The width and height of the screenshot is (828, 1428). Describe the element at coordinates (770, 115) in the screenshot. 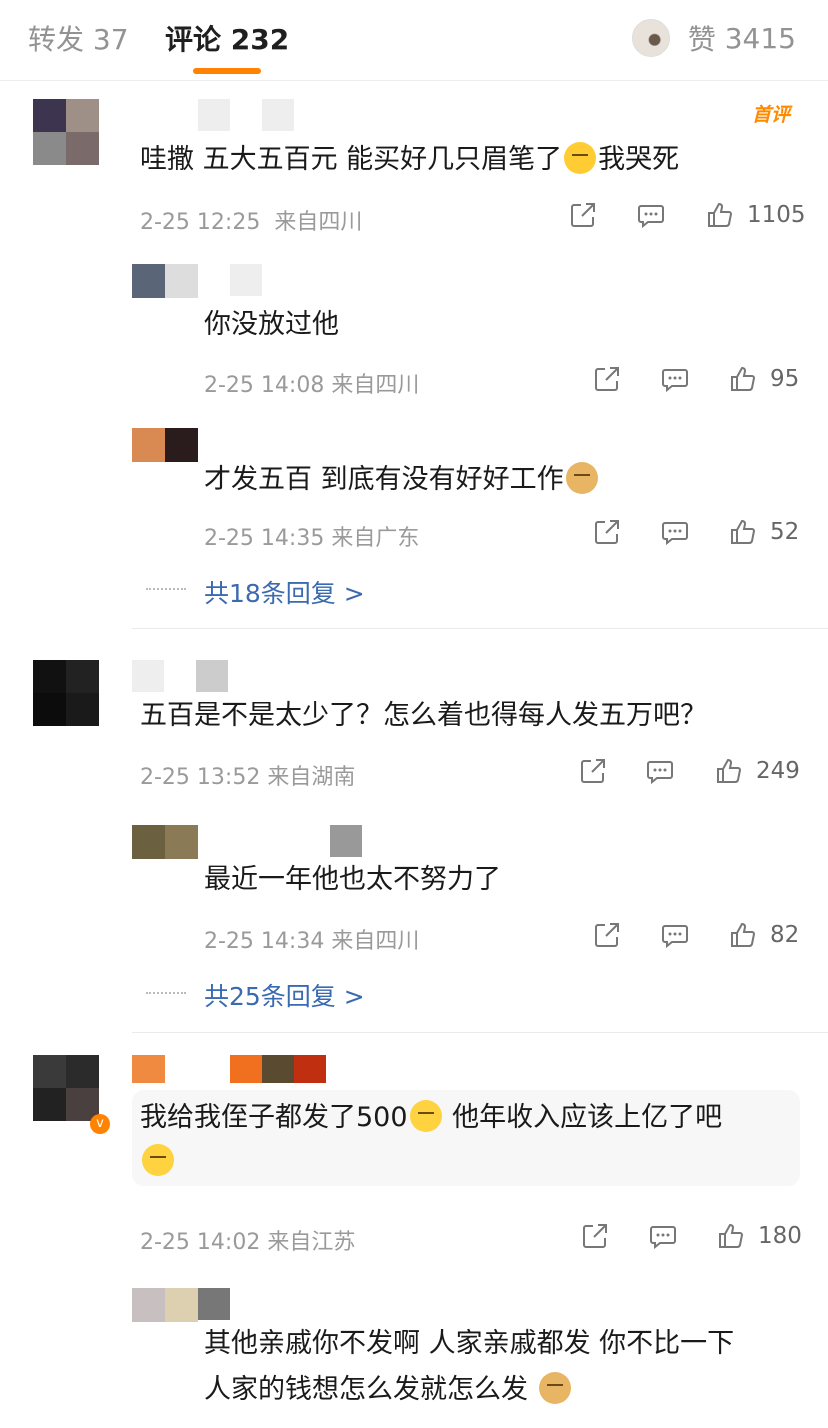

I see `first-comment-badge: 首评` at that location.